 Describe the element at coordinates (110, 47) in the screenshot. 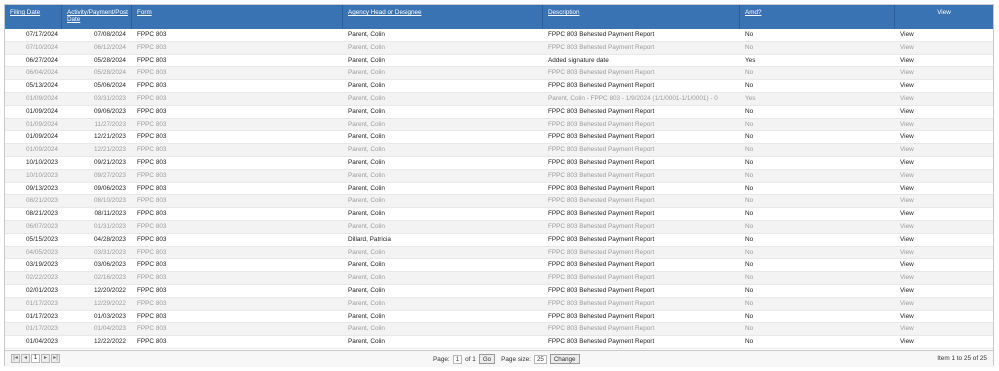

I see `cell-activity-date: 06/12/2024` at that location.